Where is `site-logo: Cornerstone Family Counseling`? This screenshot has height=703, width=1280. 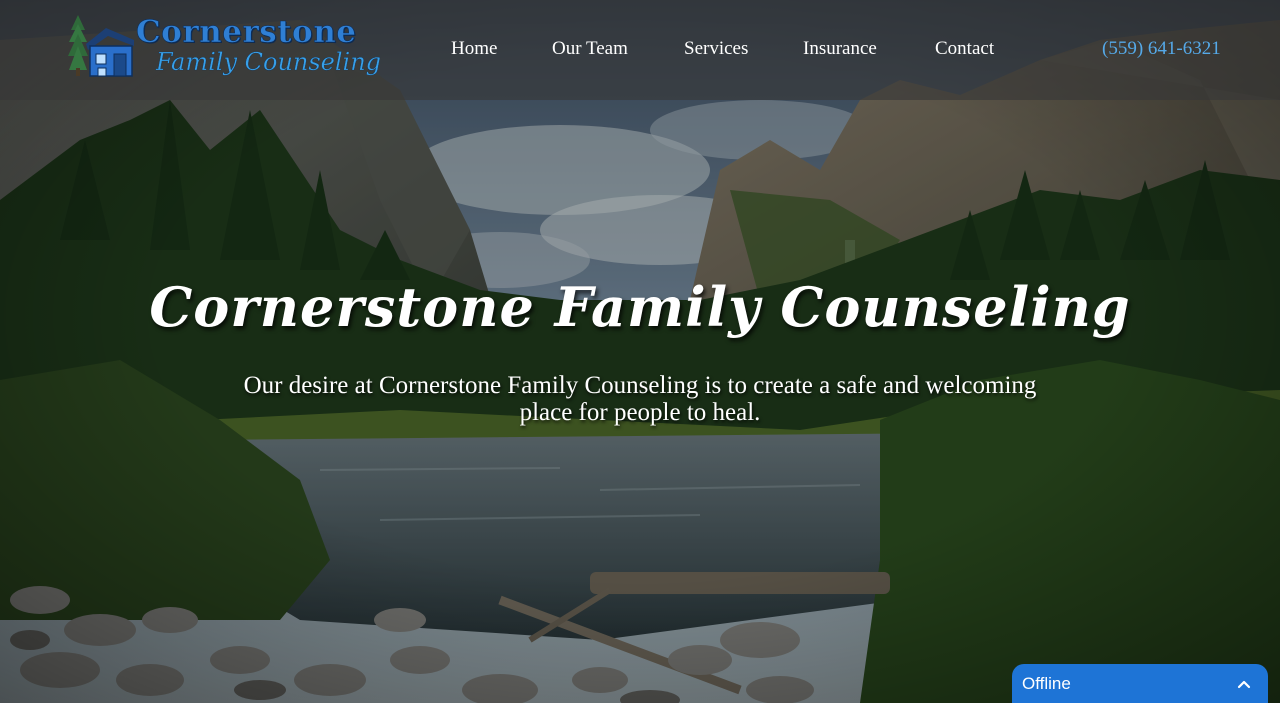 site-logo: Cornerstone Family Counseling is located at coordinates (224, 48).